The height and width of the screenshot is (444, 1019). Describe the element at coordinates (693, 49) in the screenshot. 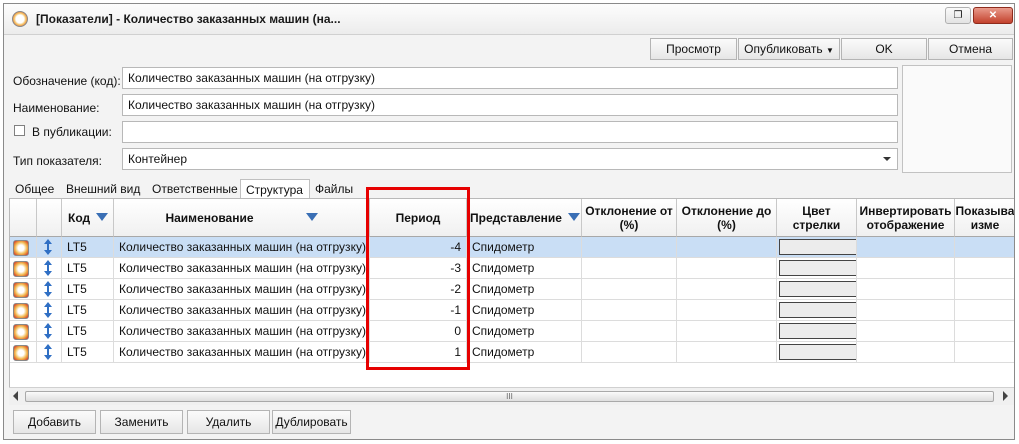

I see `preview-button: Просмотр` at that location.